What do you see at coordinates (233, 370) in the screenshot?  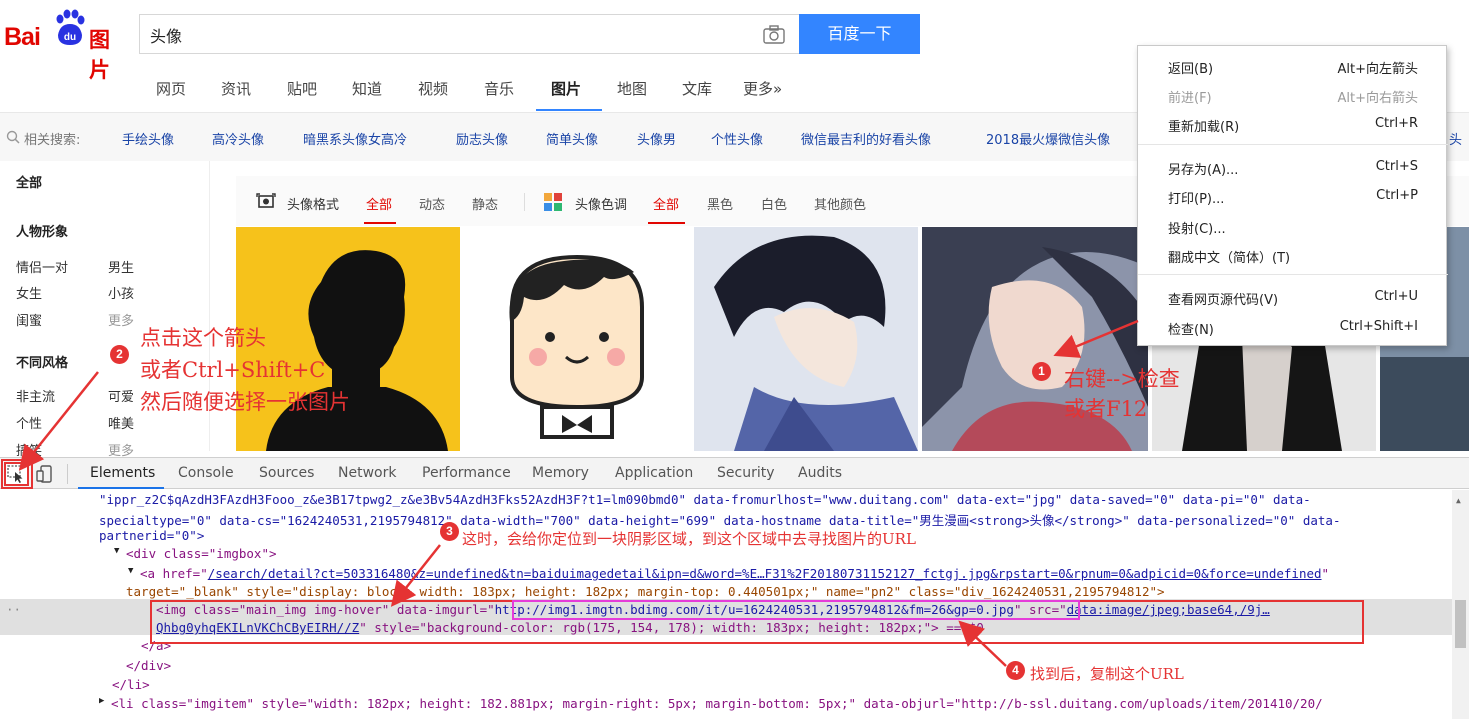 I see `annotation-line: 或者Ctrl+Shift+C` at bounding box center [233, 370].